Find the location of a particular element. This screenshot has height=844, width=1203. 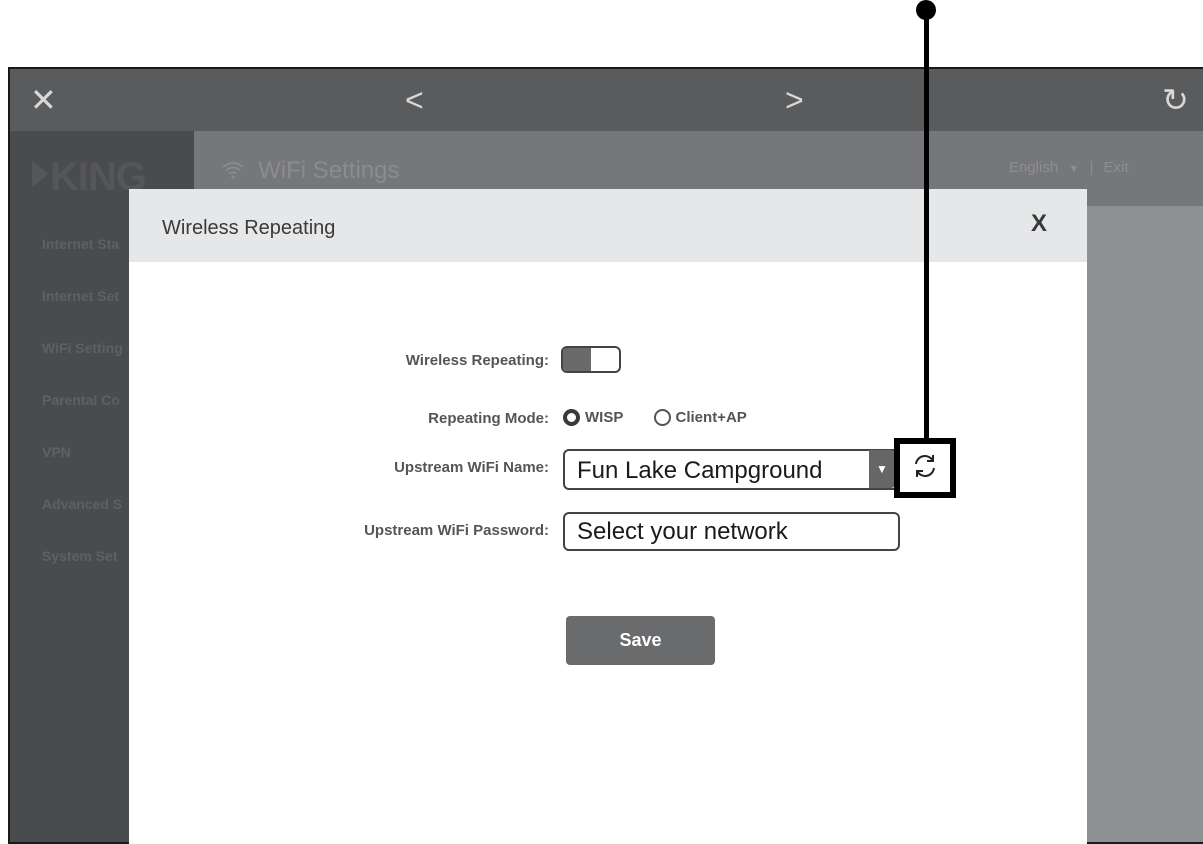

refresh-networks-button is located at coordinates (925, 468).